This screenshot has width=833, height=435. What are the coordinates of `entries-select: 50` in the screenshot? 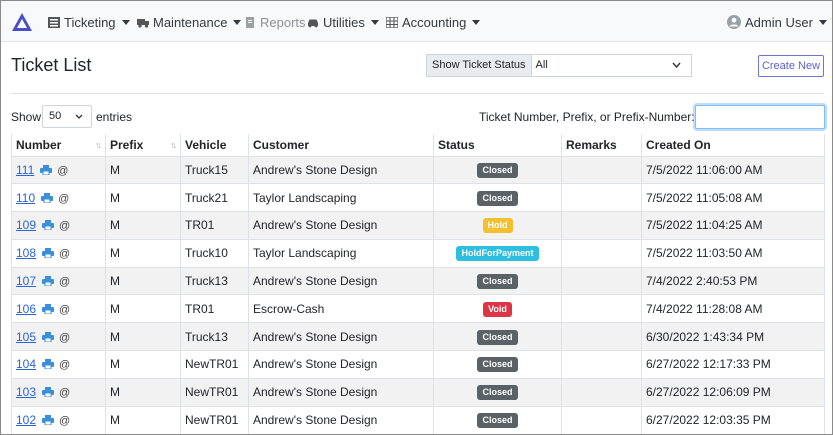 It's located at (67, 116).